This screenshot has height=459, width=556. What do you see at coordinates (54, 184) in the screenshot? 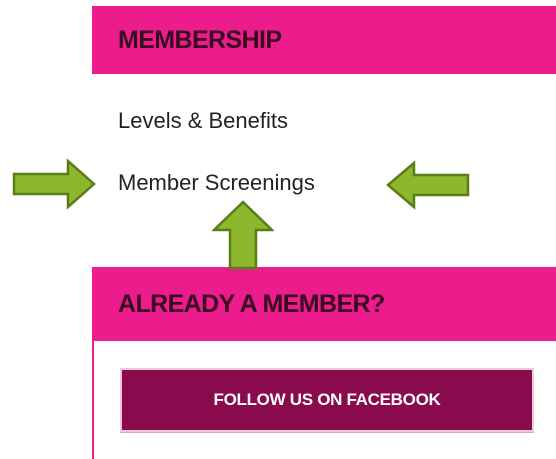
I see `arrow-right-icon` at bounding box center [54, 184].